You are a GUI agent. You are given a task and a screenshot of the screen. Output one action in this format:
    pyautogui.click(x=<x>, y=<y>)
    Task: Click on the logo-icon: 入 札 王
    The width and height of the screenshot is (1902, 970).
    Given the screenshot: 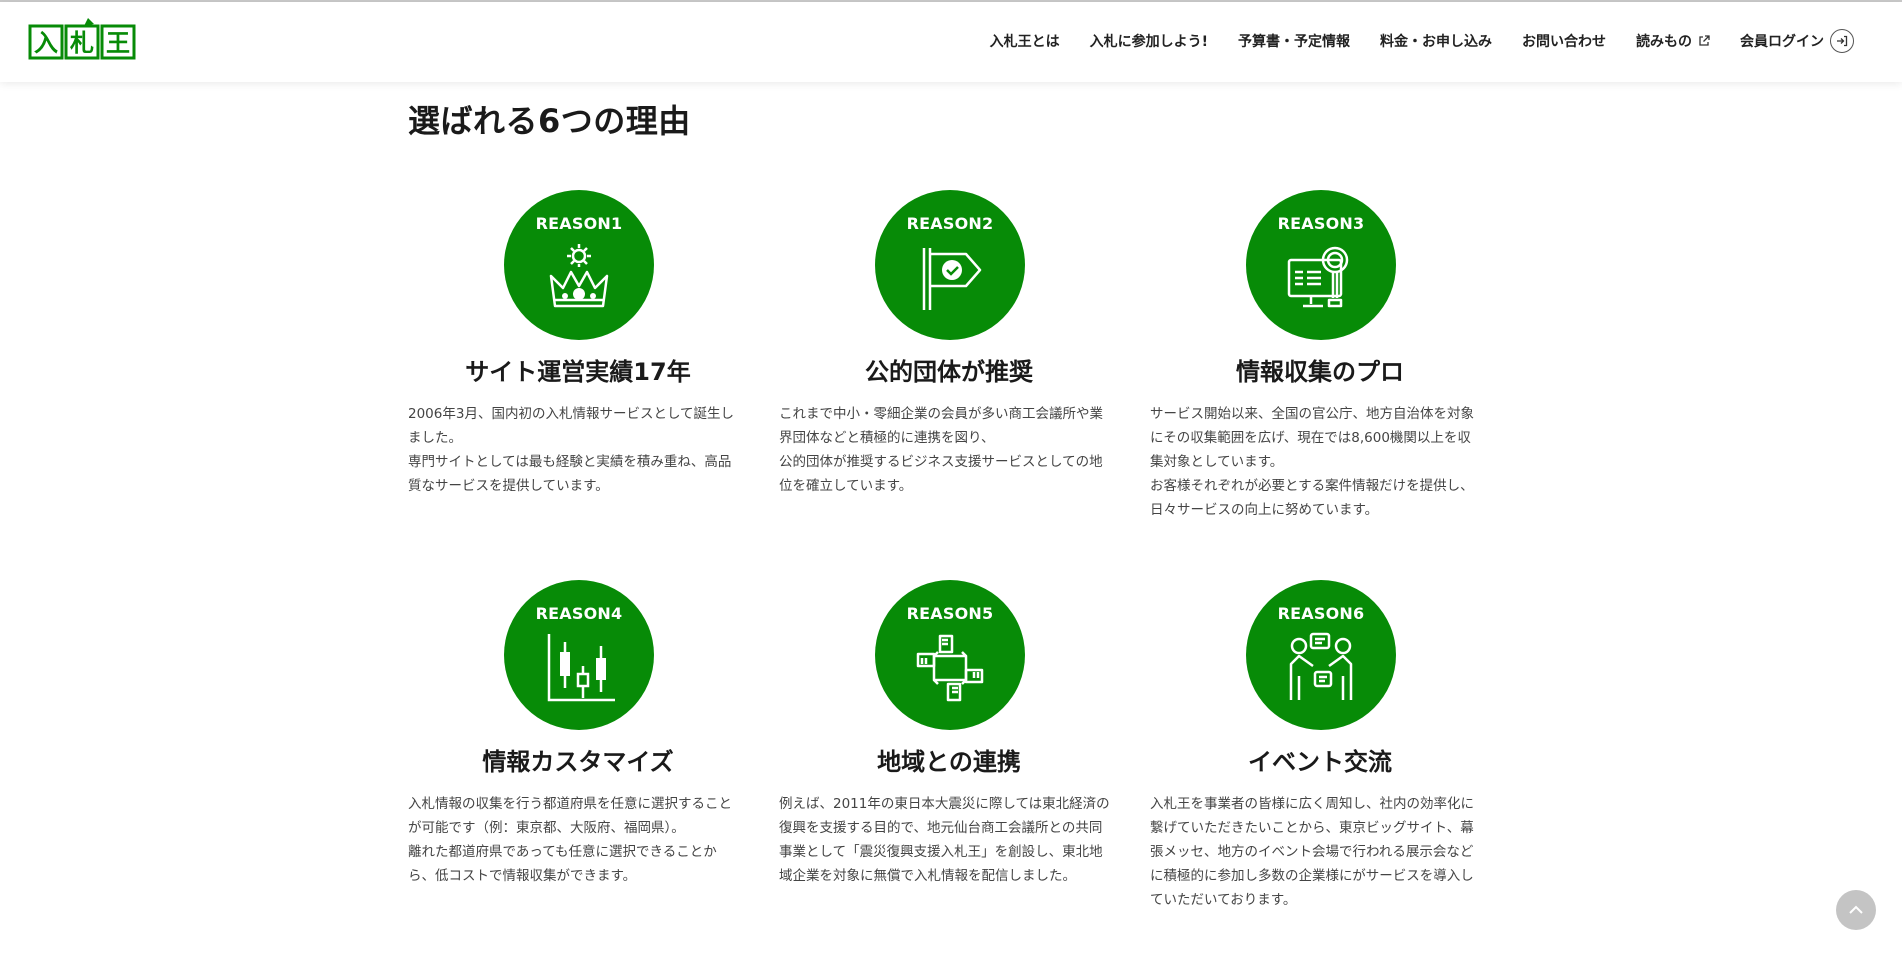 What is the action you would take?
    pyautogui.click(x=83, y=39)
    